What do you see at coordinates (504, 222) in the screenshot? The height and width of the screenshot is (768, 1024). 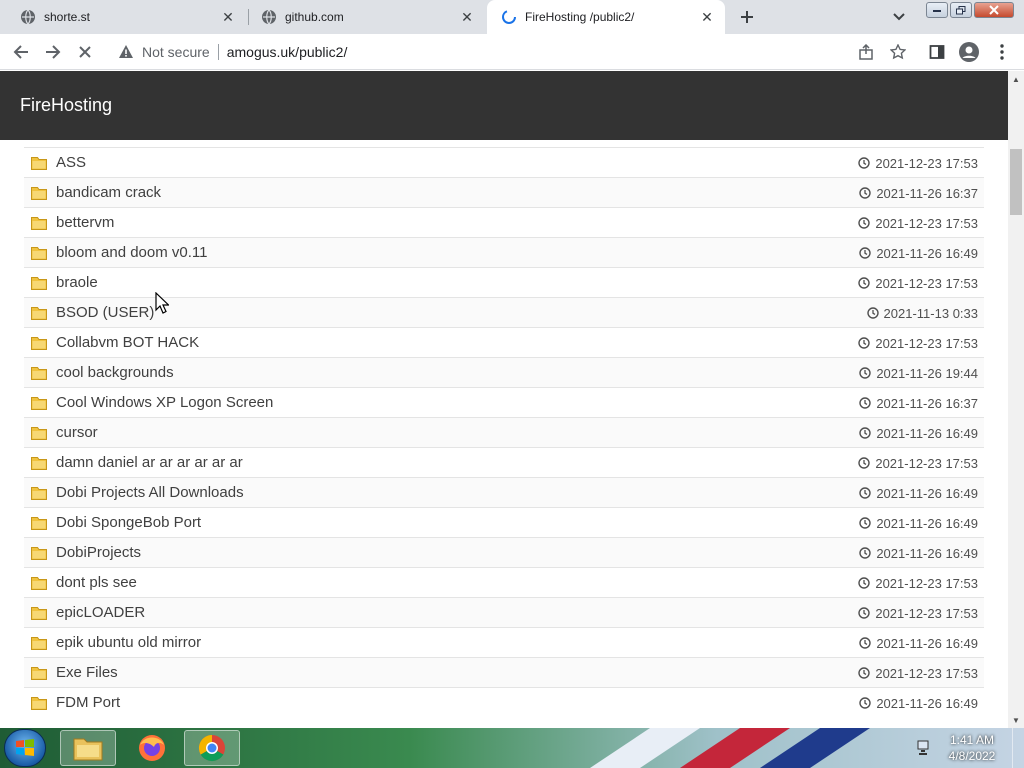 I see `file-list-row: bettervm 2021-12-23 17:53` at bounding box center [504, 222].